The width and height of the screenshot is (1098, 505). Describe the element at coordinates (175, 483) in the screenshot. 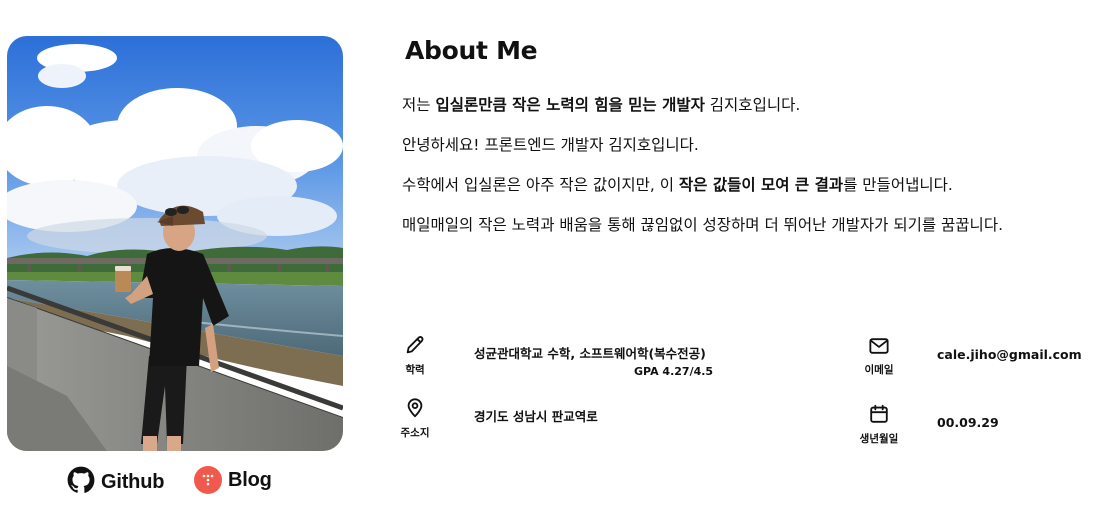

I see `social-links: Github Blog` at that location.